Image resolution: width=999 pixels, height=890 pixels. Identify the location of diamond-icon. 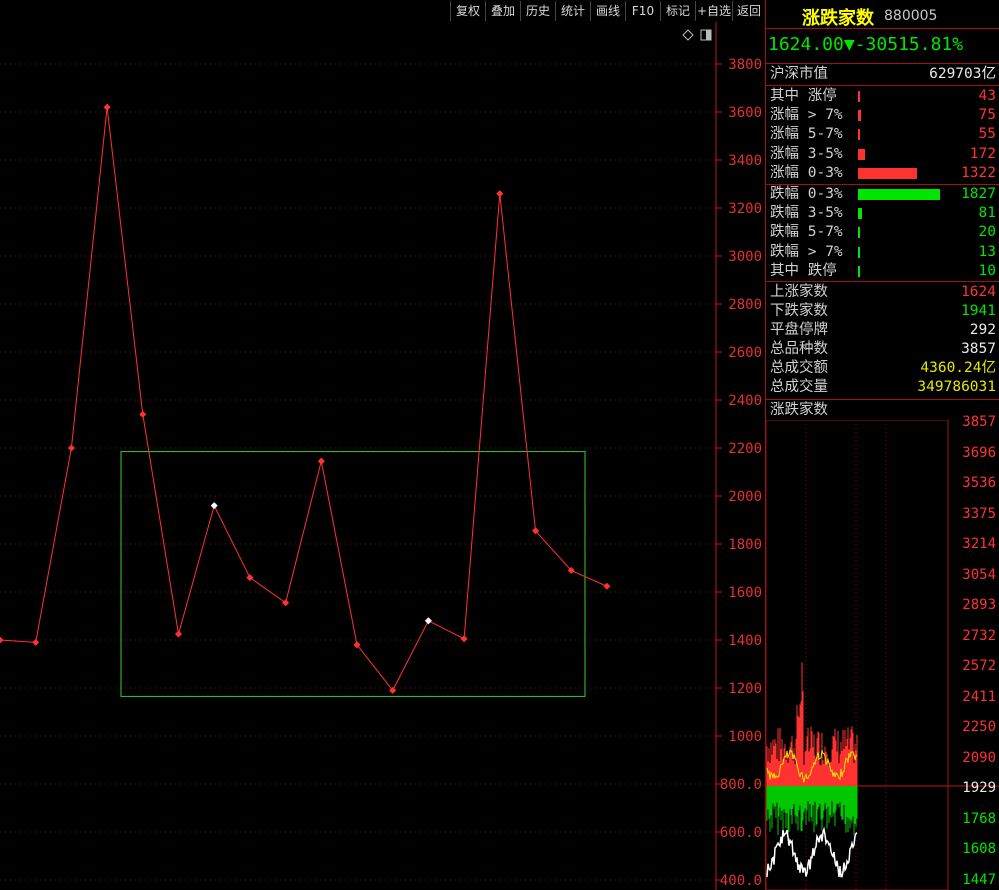
(688, 33).